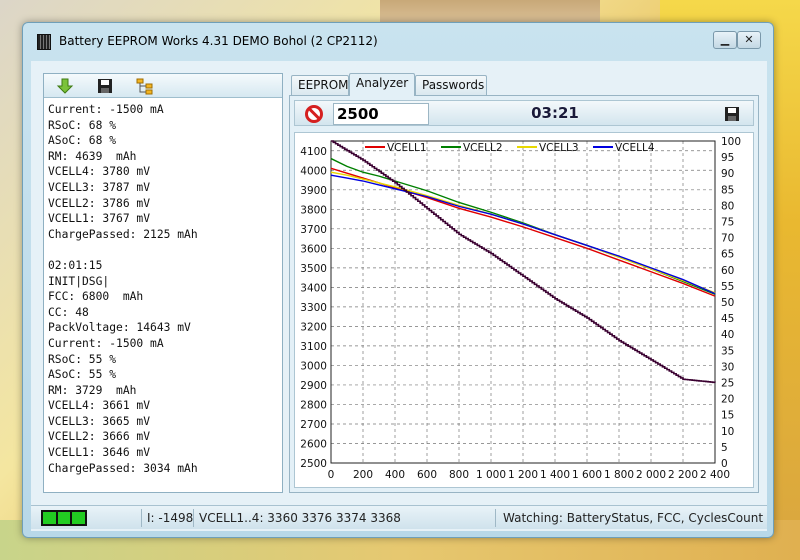 The height and width of the screenshot is (560, 800). Describe the element at coordinates (82, 359) in the screenshot. I see `log-line: RSoC: 55 %` at that location.